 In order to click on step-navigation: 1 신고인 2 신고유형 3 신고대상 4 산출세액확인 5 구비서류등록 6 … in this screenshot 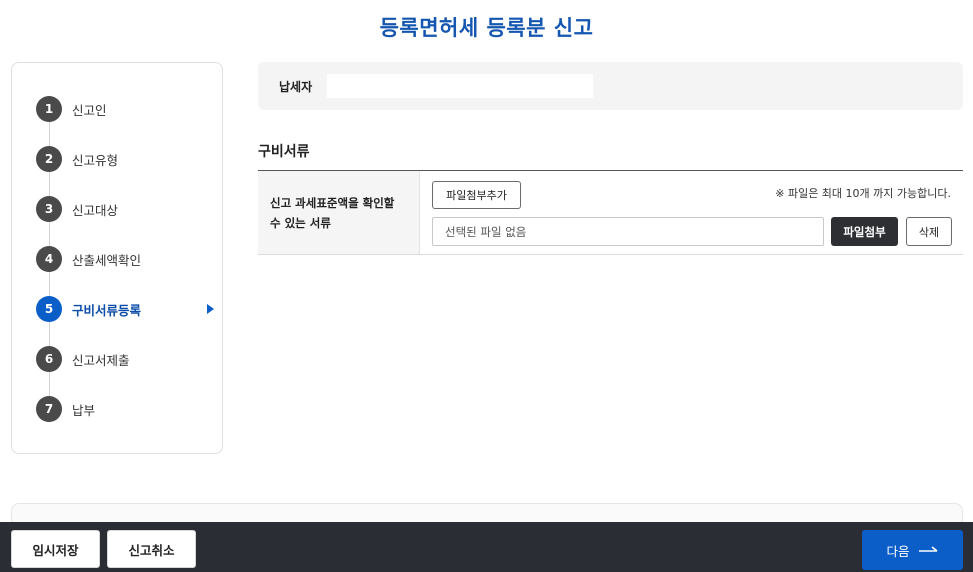, I will do `click(117, 258)`.